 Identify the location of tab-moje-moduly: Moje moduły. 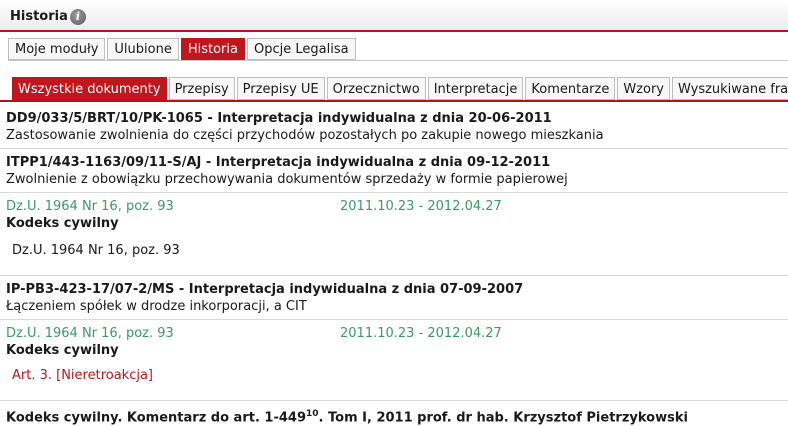
(57, 49).